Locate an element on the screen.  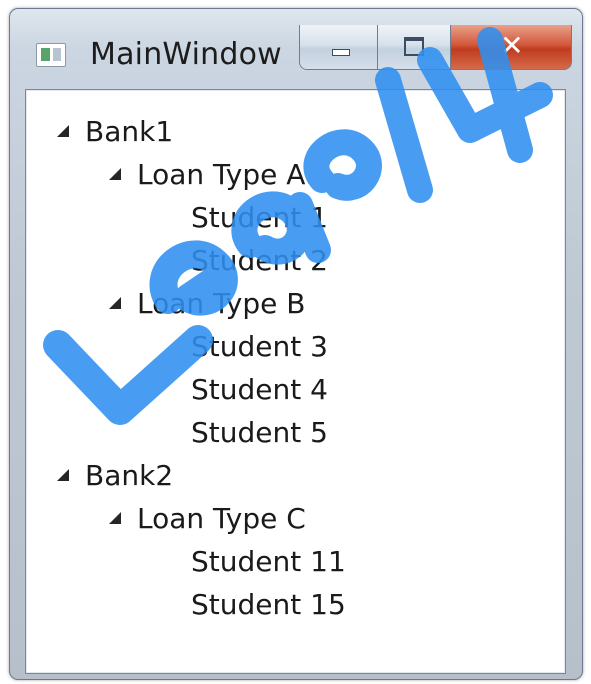
tree-item-label: Student 11 is located at coordinates (268, 561).